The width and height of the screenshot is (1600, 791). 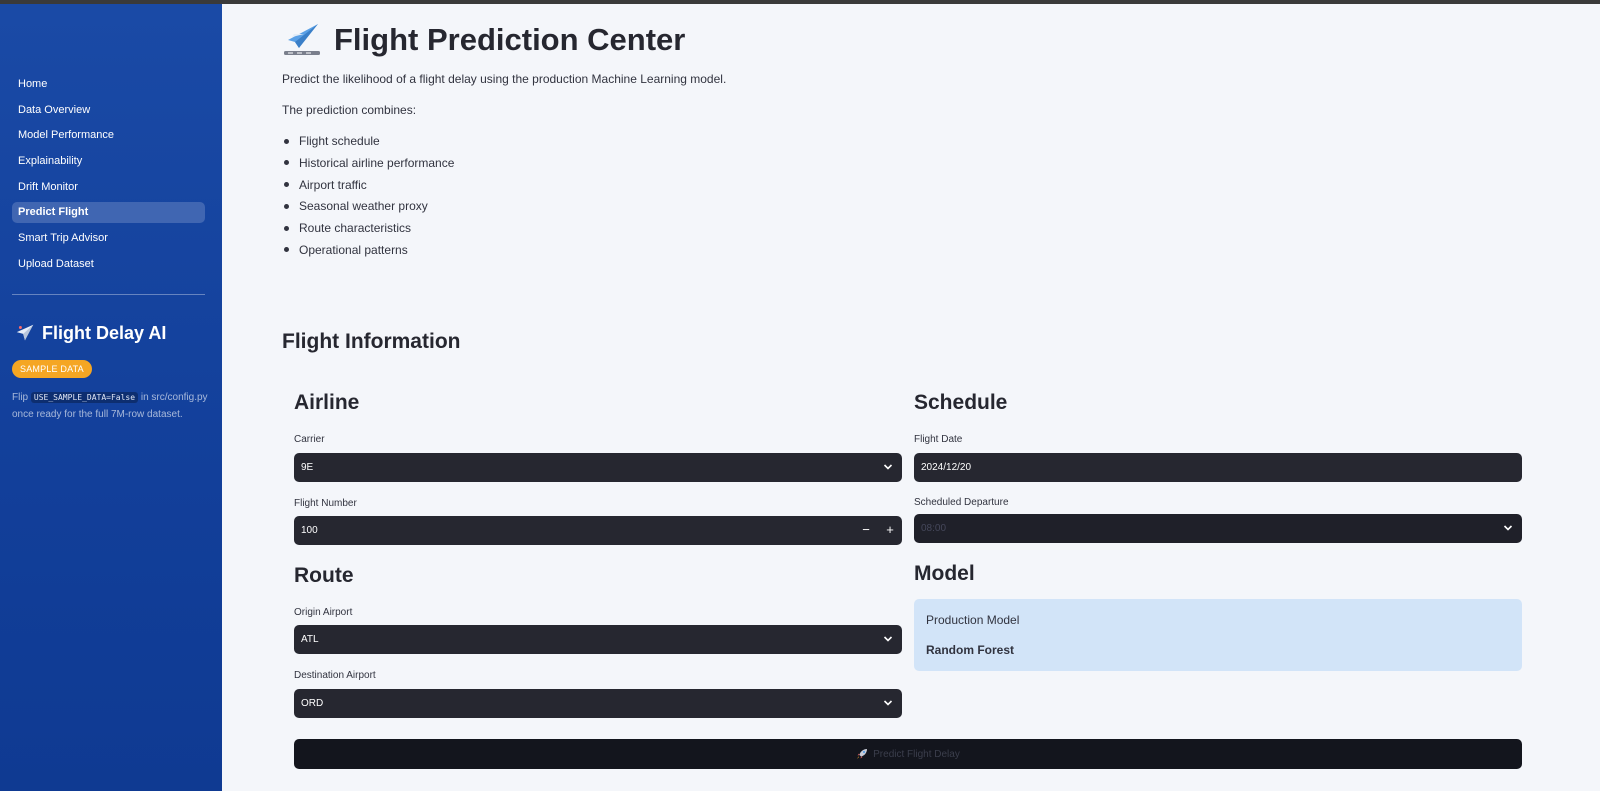 What do you see at coordinates (25, 332) in the screenshot?
I see `airplane-icon` at bounding box center [25, 332].